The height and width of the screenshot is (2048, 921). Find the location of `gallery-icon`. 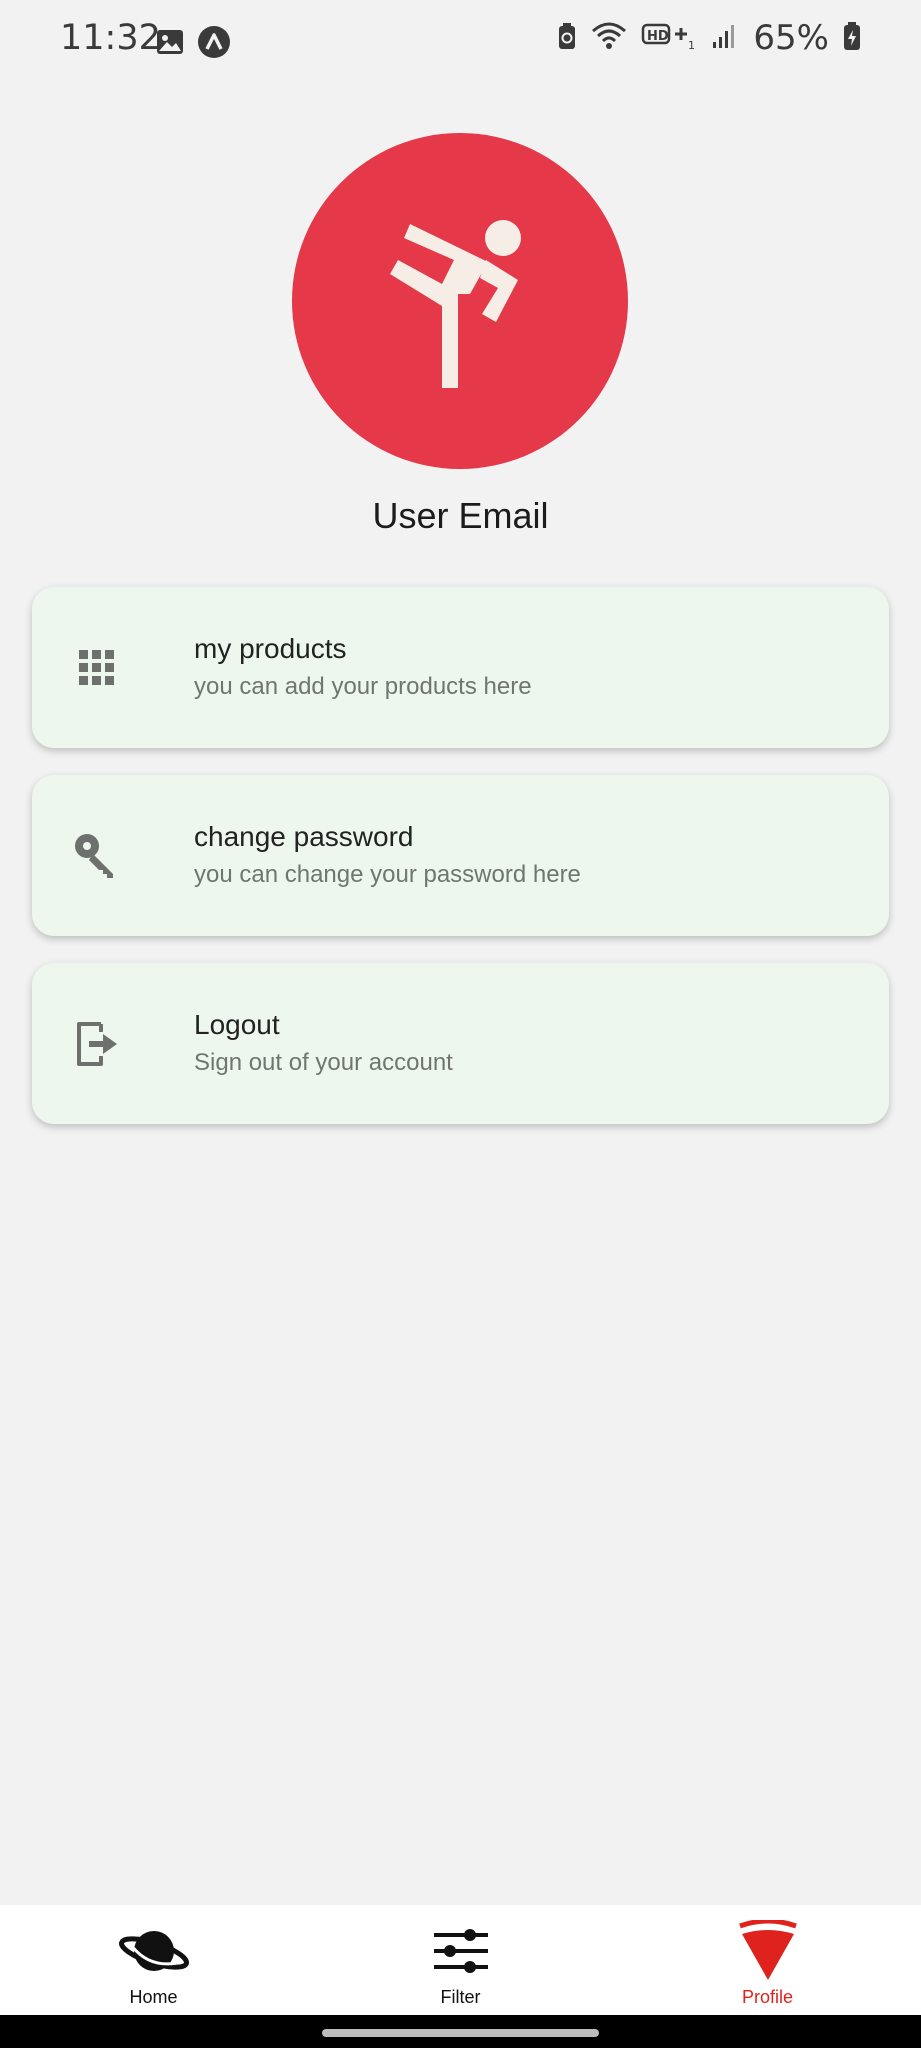

gallery-icon is located at coordinates (170, 44).